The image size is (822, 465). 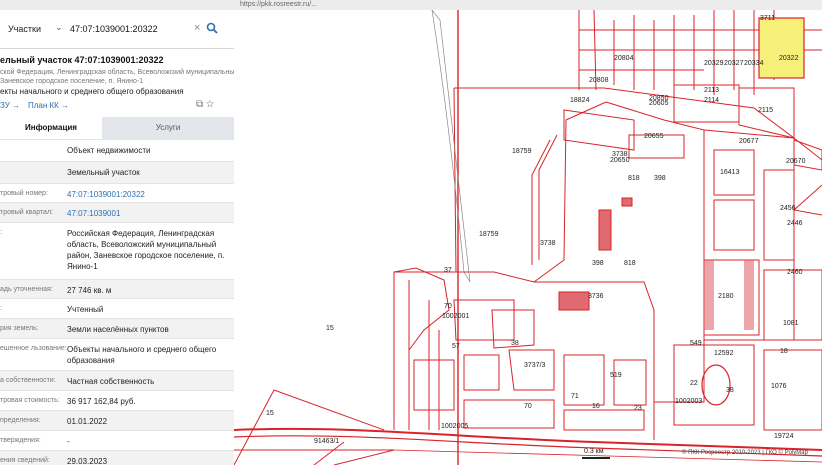 I want to click on parcel-label: 20322, so click(x=789, y=58).